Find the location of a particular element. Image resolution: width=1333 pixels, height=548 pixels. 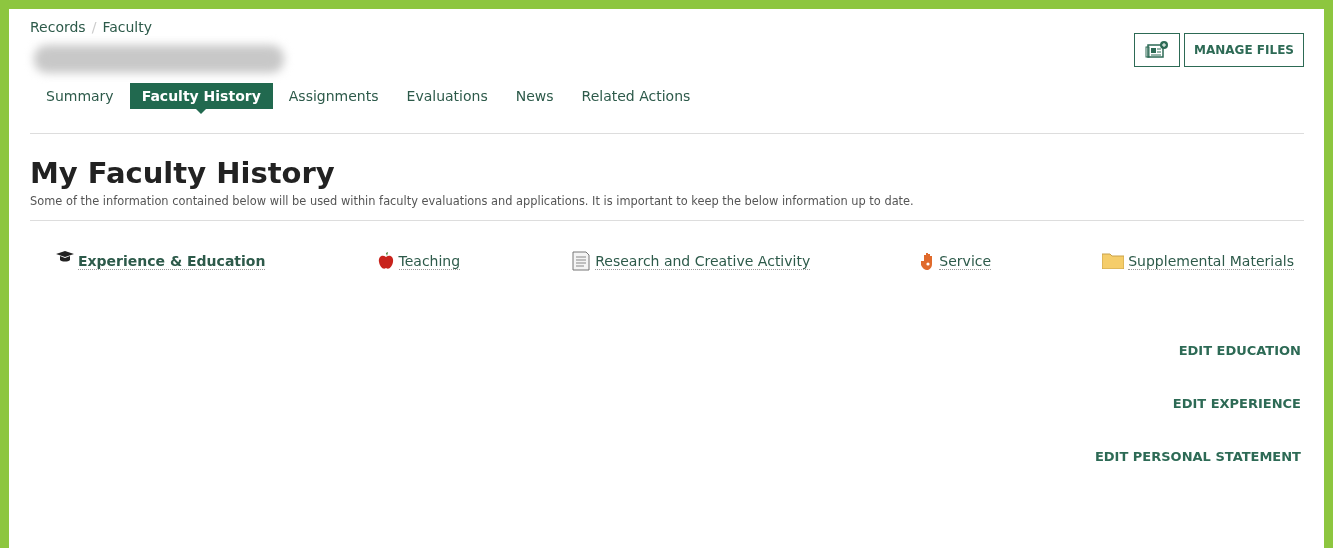

edit-link: EDIT EDUCATION is located at coordinates (1239, 350).